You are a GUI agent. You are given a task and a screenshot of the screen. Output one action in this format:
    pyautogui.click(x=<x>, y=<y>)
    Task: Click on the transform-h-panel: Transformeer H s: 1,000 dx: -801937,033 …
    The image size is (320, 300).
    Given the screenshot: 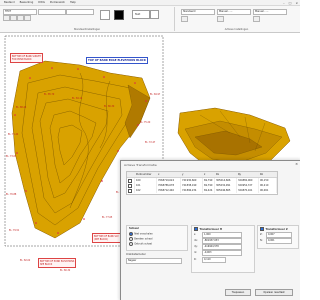 What is the action you would take?
    pyautogui.click(x=223, y=249)
    